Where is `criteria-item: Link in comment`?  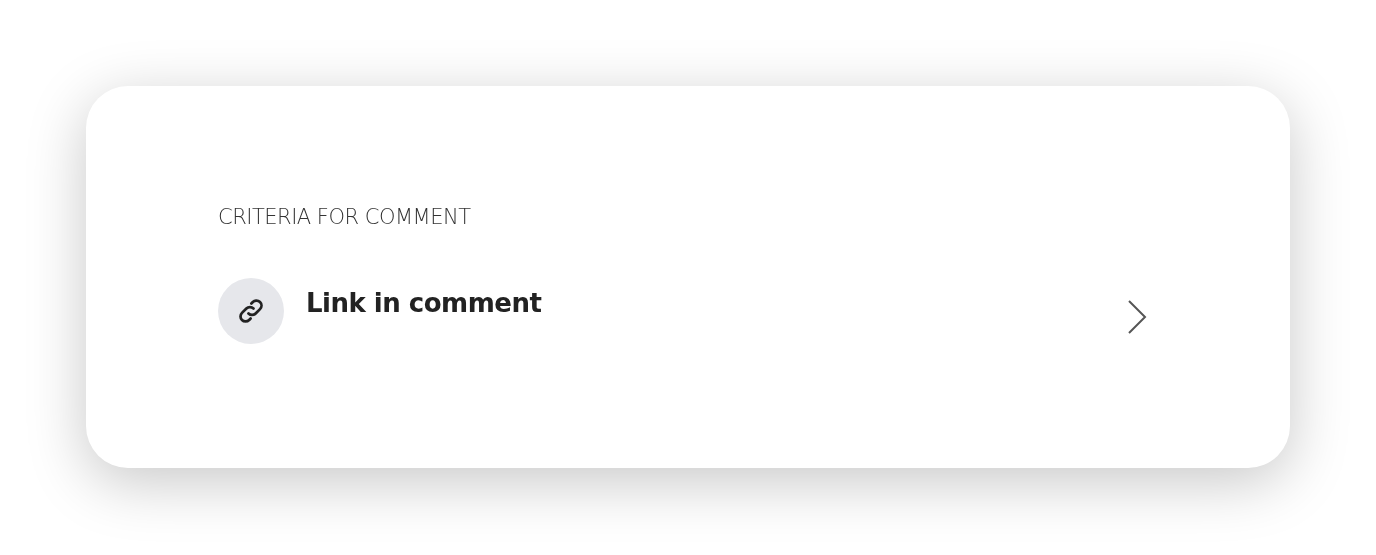
criteria-item: Link in comment is located at coordinates (688, 311).